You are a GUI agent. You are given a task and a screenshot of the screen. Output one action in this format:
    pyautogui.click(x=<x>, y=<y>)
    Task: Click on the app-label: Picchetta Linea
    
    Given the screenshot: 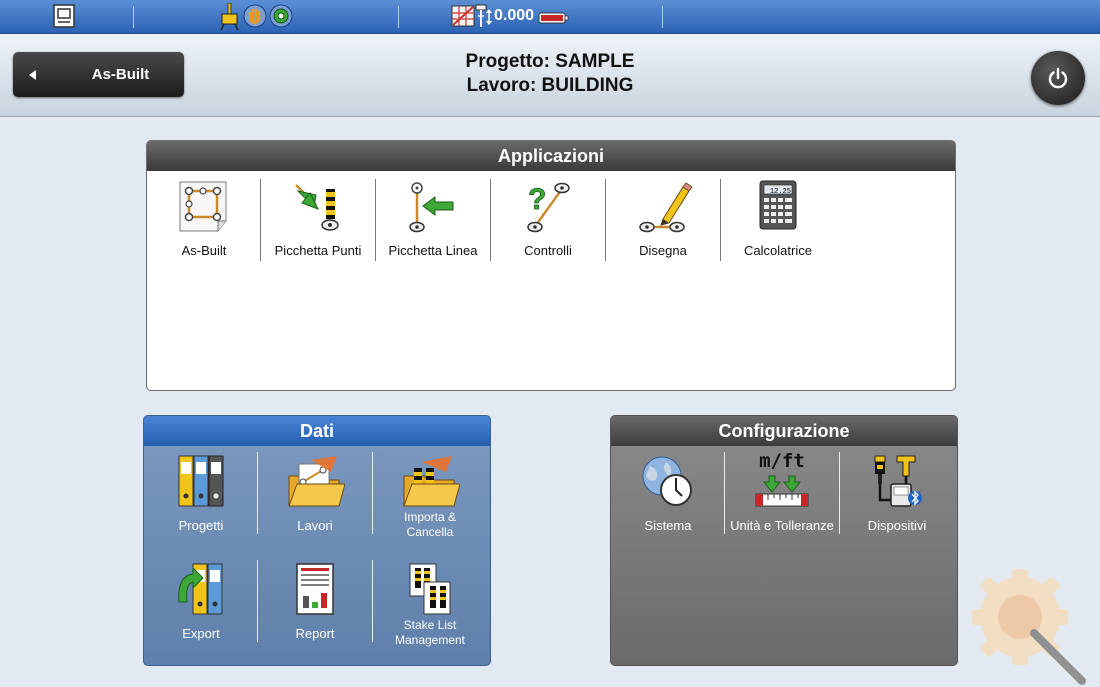 What is the action you would take?
    pyautogui.click(x=433, y=250)
    